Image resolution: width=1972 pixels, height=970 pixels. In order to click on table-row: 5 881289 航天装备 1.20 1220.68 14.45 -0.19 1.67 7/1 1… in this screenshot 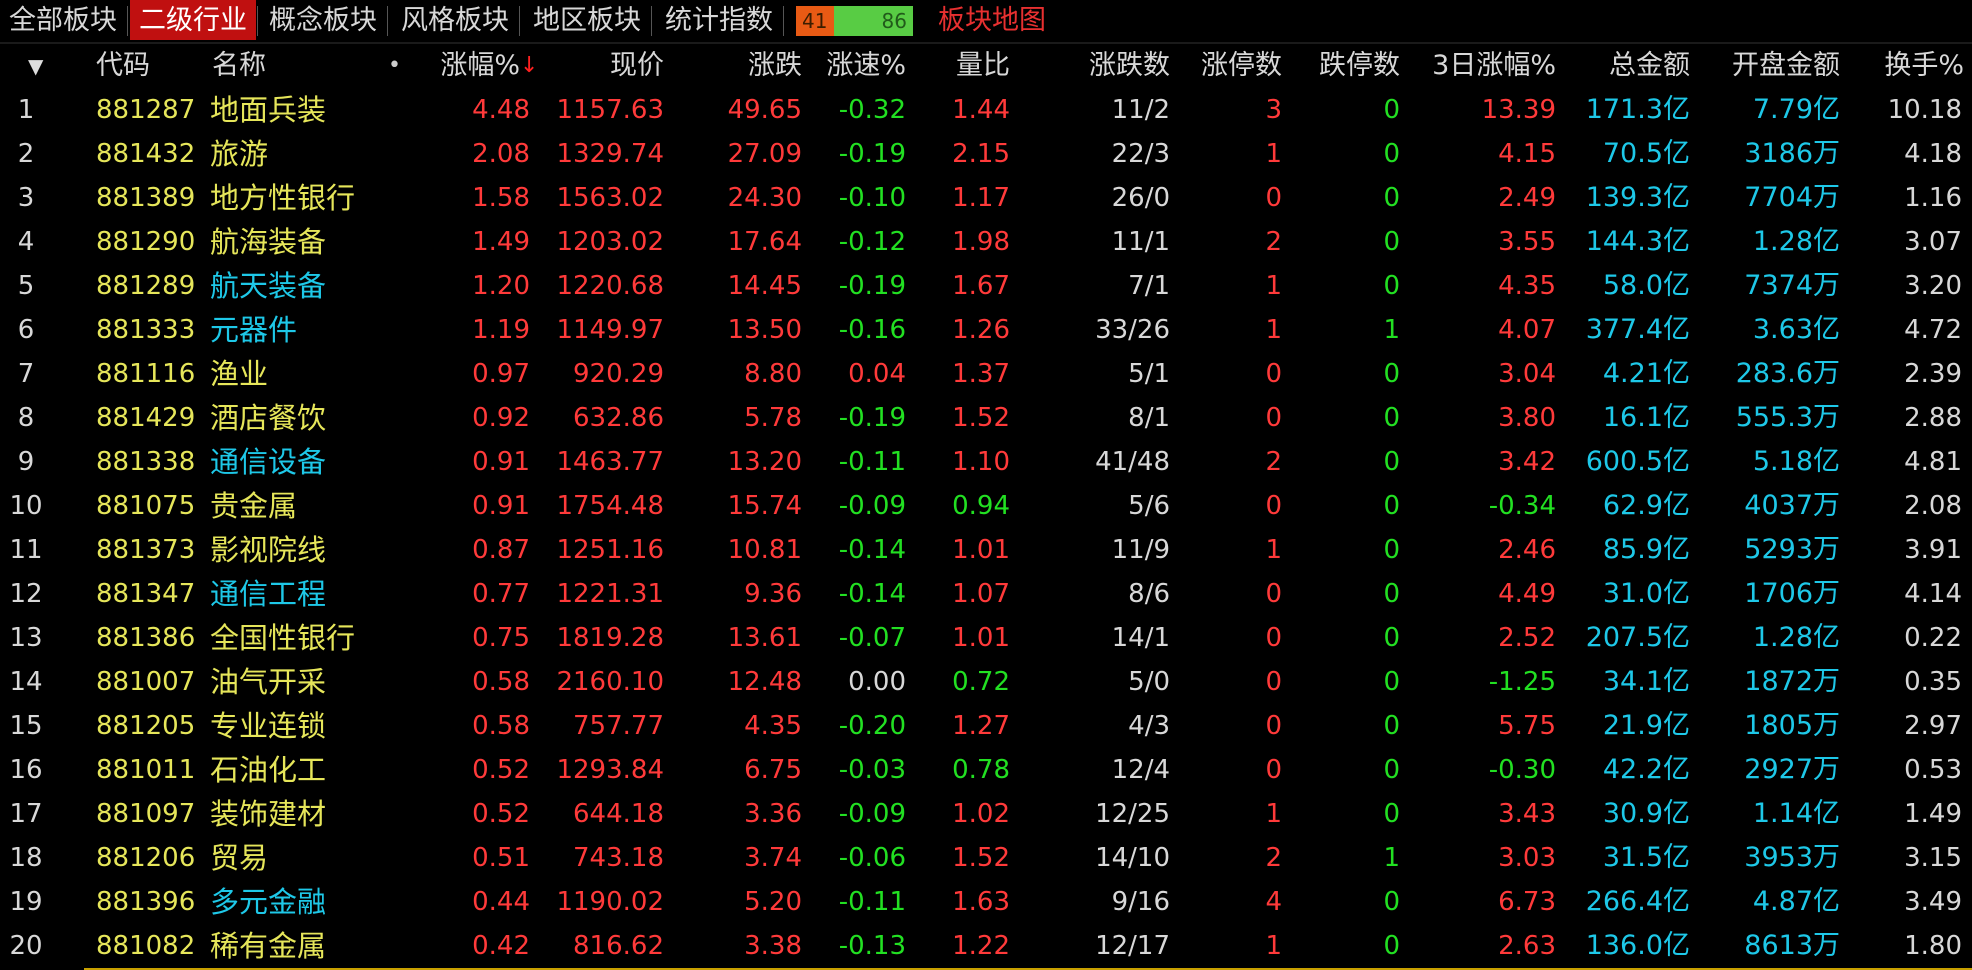, I will do `click(986, 286)`.